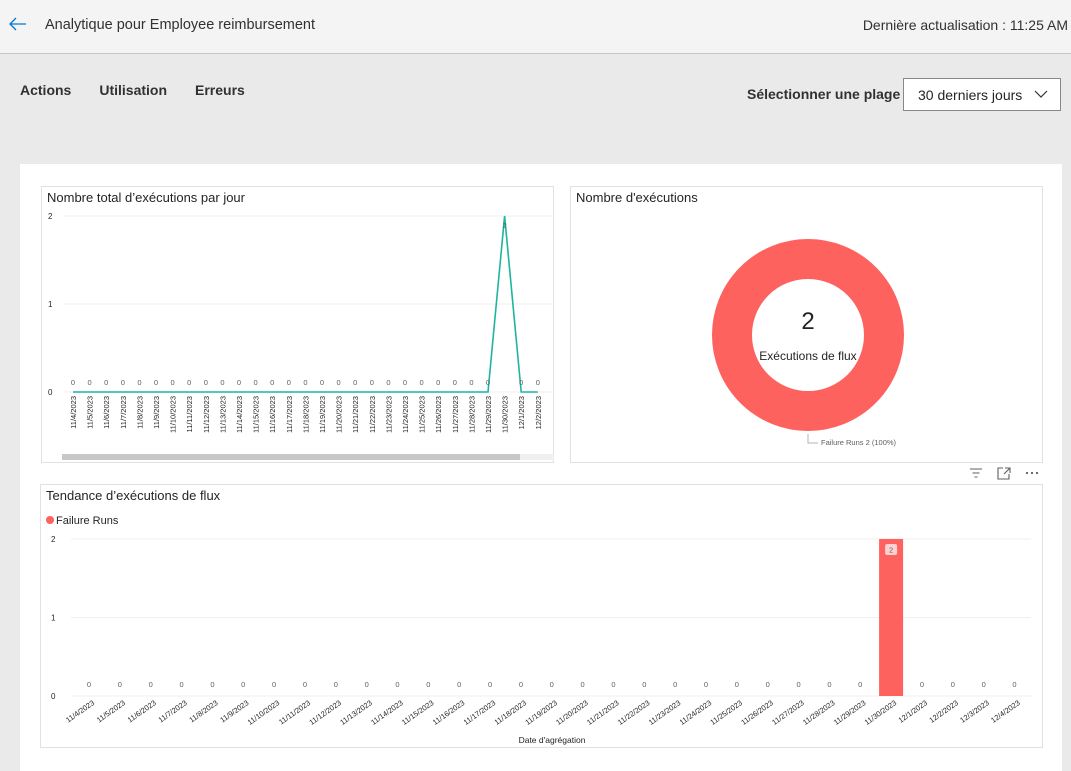 This screenshot has height=771, width=1071. What do you see at coordinates (355, 414) in the screenshot?
I see `x-tick-label: 11/21/2023` at bounding box center [355, 414].